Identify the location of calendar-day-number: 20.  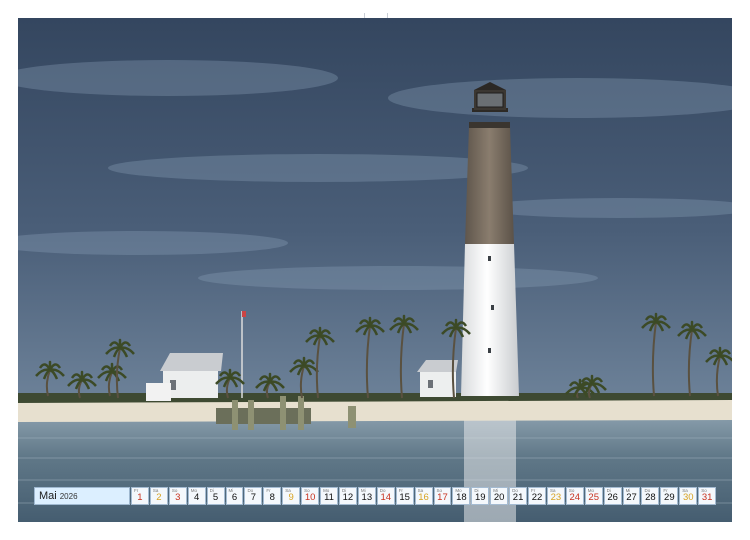
(499, 497).